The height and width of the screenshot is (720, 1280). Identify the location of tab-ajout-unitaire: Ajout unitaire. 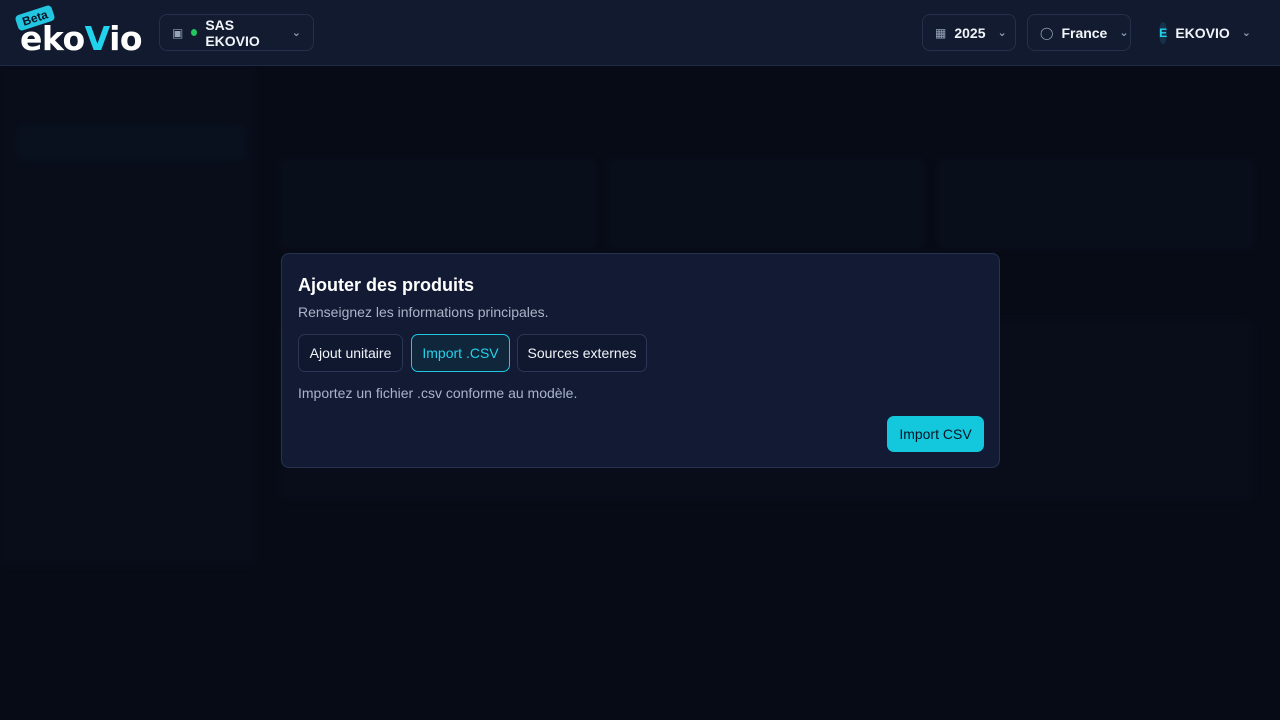
(350, 353).